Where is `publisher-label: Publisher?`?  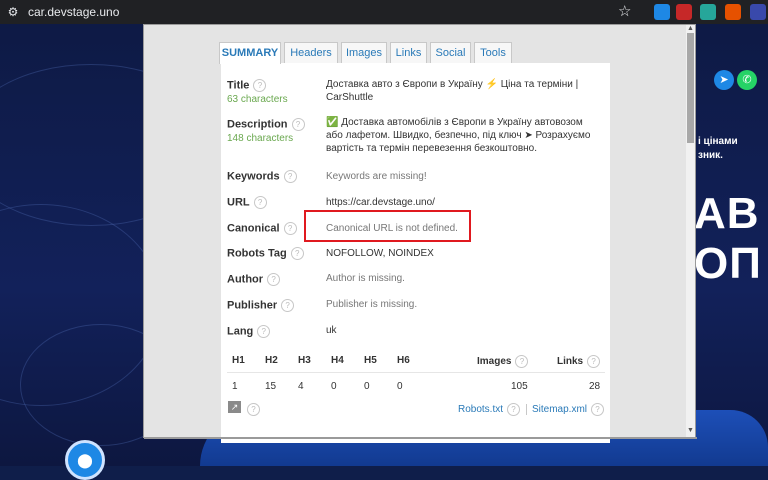
publisher-label: Publisher? is located at coordinates (261, 305).